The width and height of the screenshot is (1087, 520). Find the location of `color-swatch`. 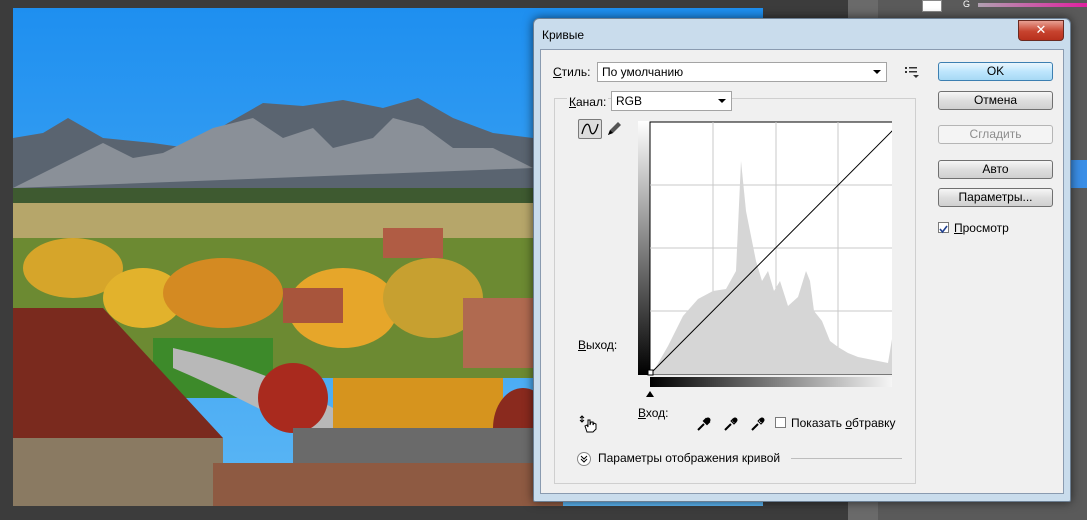

color-swatch is located at coordinates (932, 6).